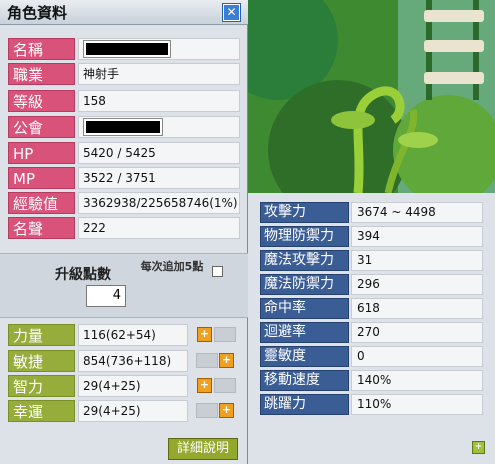  What do you see at coordinates (417, 380) in the screenshot?
I see `attack-value: 140%` at bounding box center [417, 380].